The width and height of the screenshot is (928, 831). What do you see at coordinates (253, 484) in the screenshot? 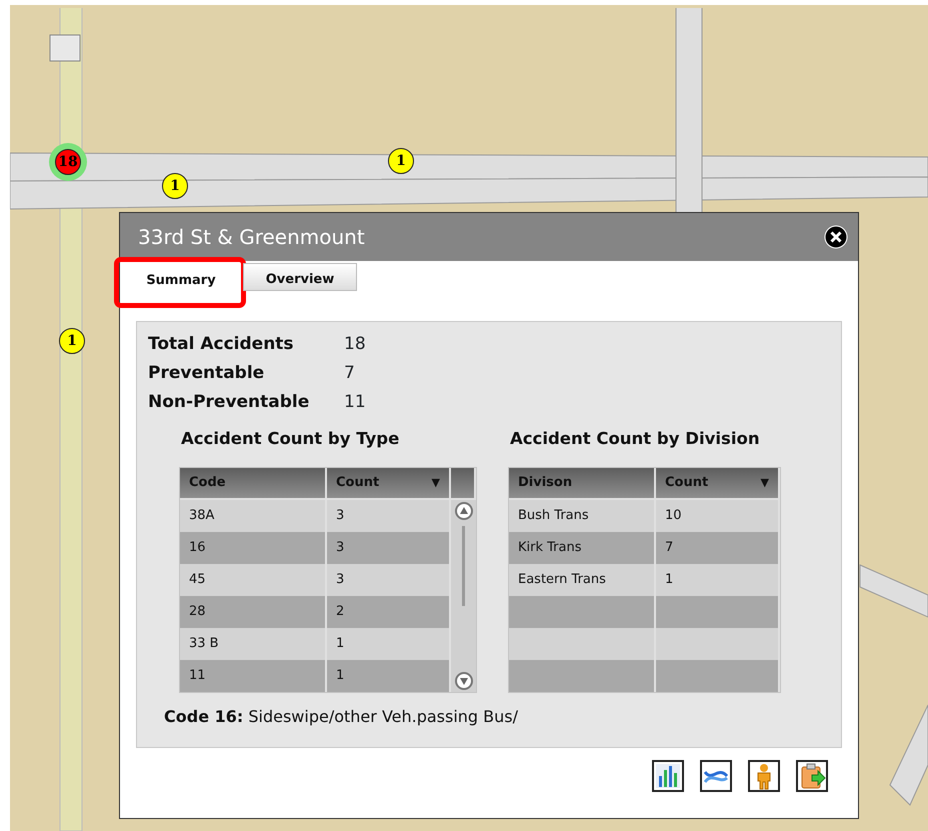
I see `column-header: Code` at bounding box center [253, 484].